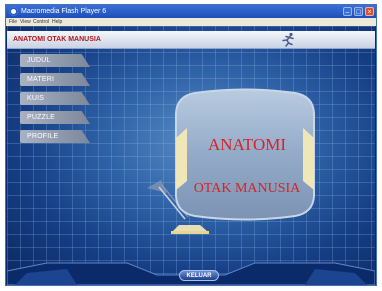  What do you see at coordinates (347, 11) in the screenshot?
I see `minimize-button: –` at bounding box center [347, 11].